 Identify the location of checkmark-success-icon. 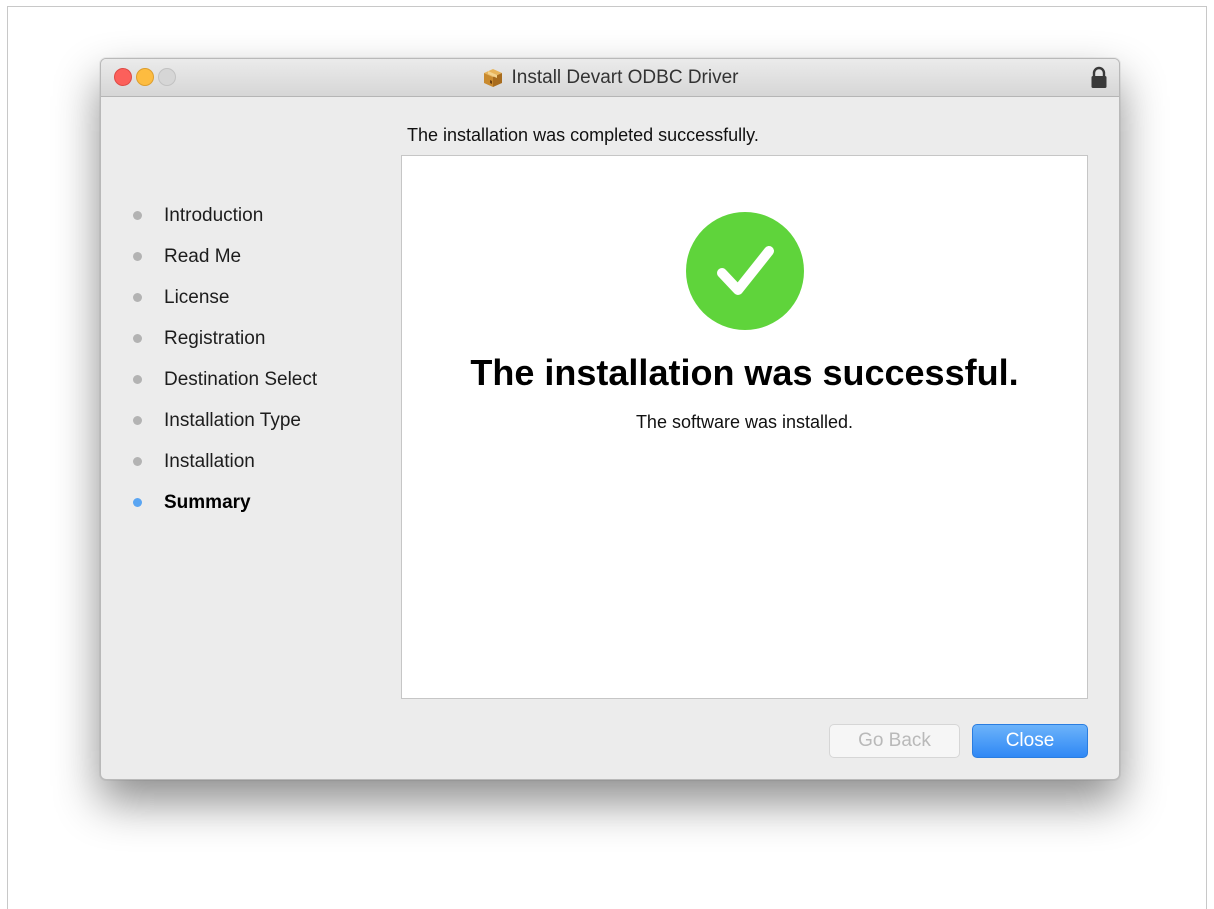
(745, 271).